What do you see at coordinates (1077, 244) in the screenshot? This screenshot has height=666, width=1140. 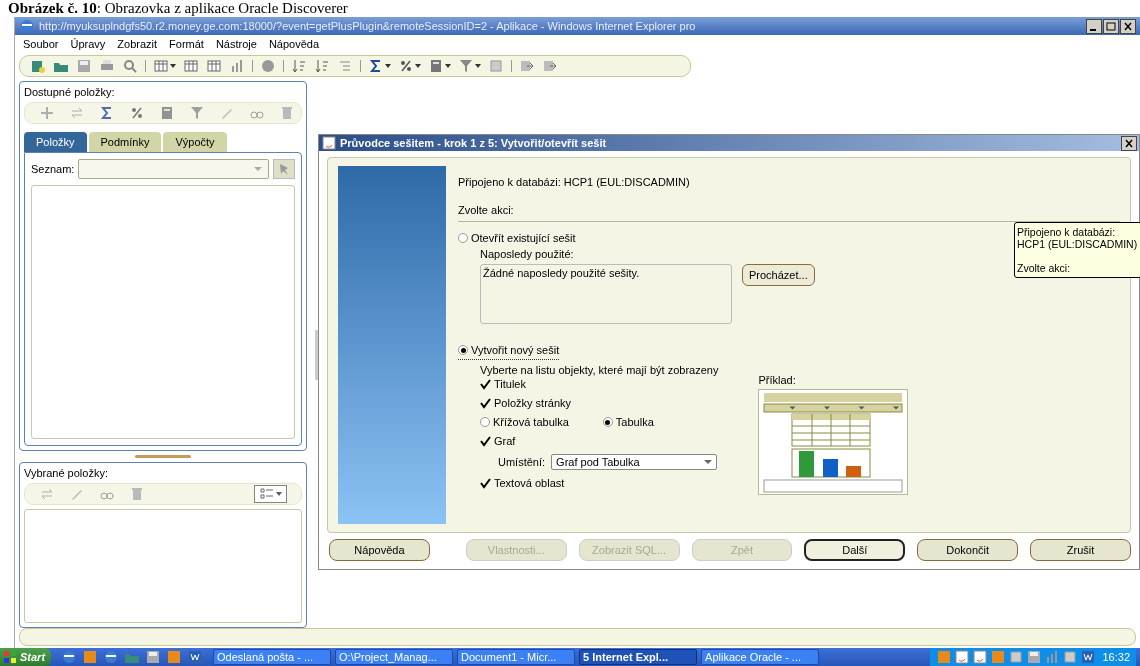 I see `tooltip-text: HCP1 (EUL:DISCADMIN)` at bounding box center [1077, 244].